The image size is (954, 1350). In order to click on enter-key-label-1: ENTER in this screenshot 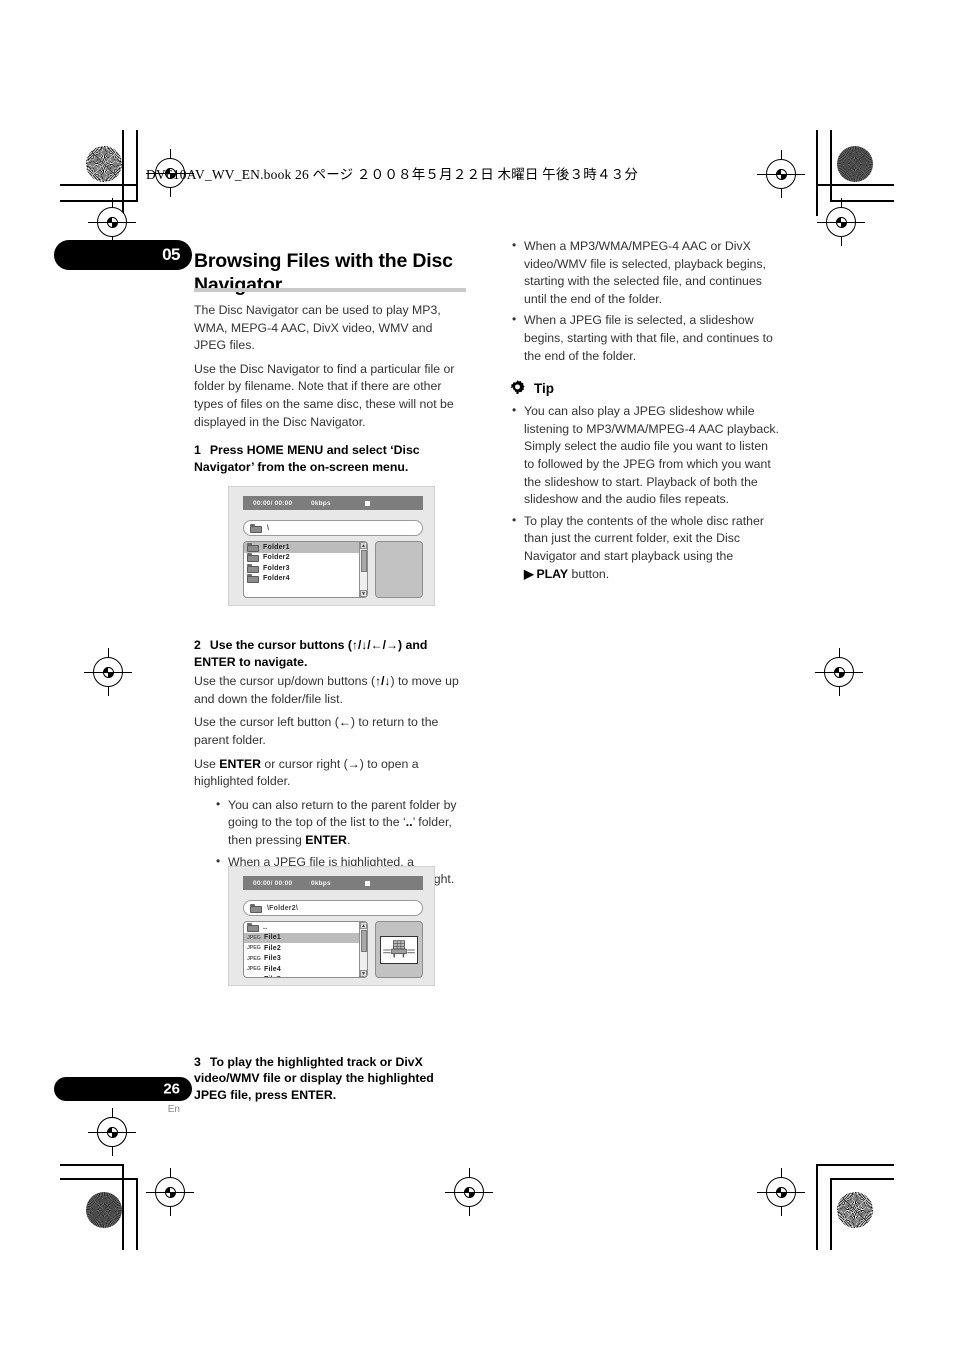, I will do `click(240, 763)`.